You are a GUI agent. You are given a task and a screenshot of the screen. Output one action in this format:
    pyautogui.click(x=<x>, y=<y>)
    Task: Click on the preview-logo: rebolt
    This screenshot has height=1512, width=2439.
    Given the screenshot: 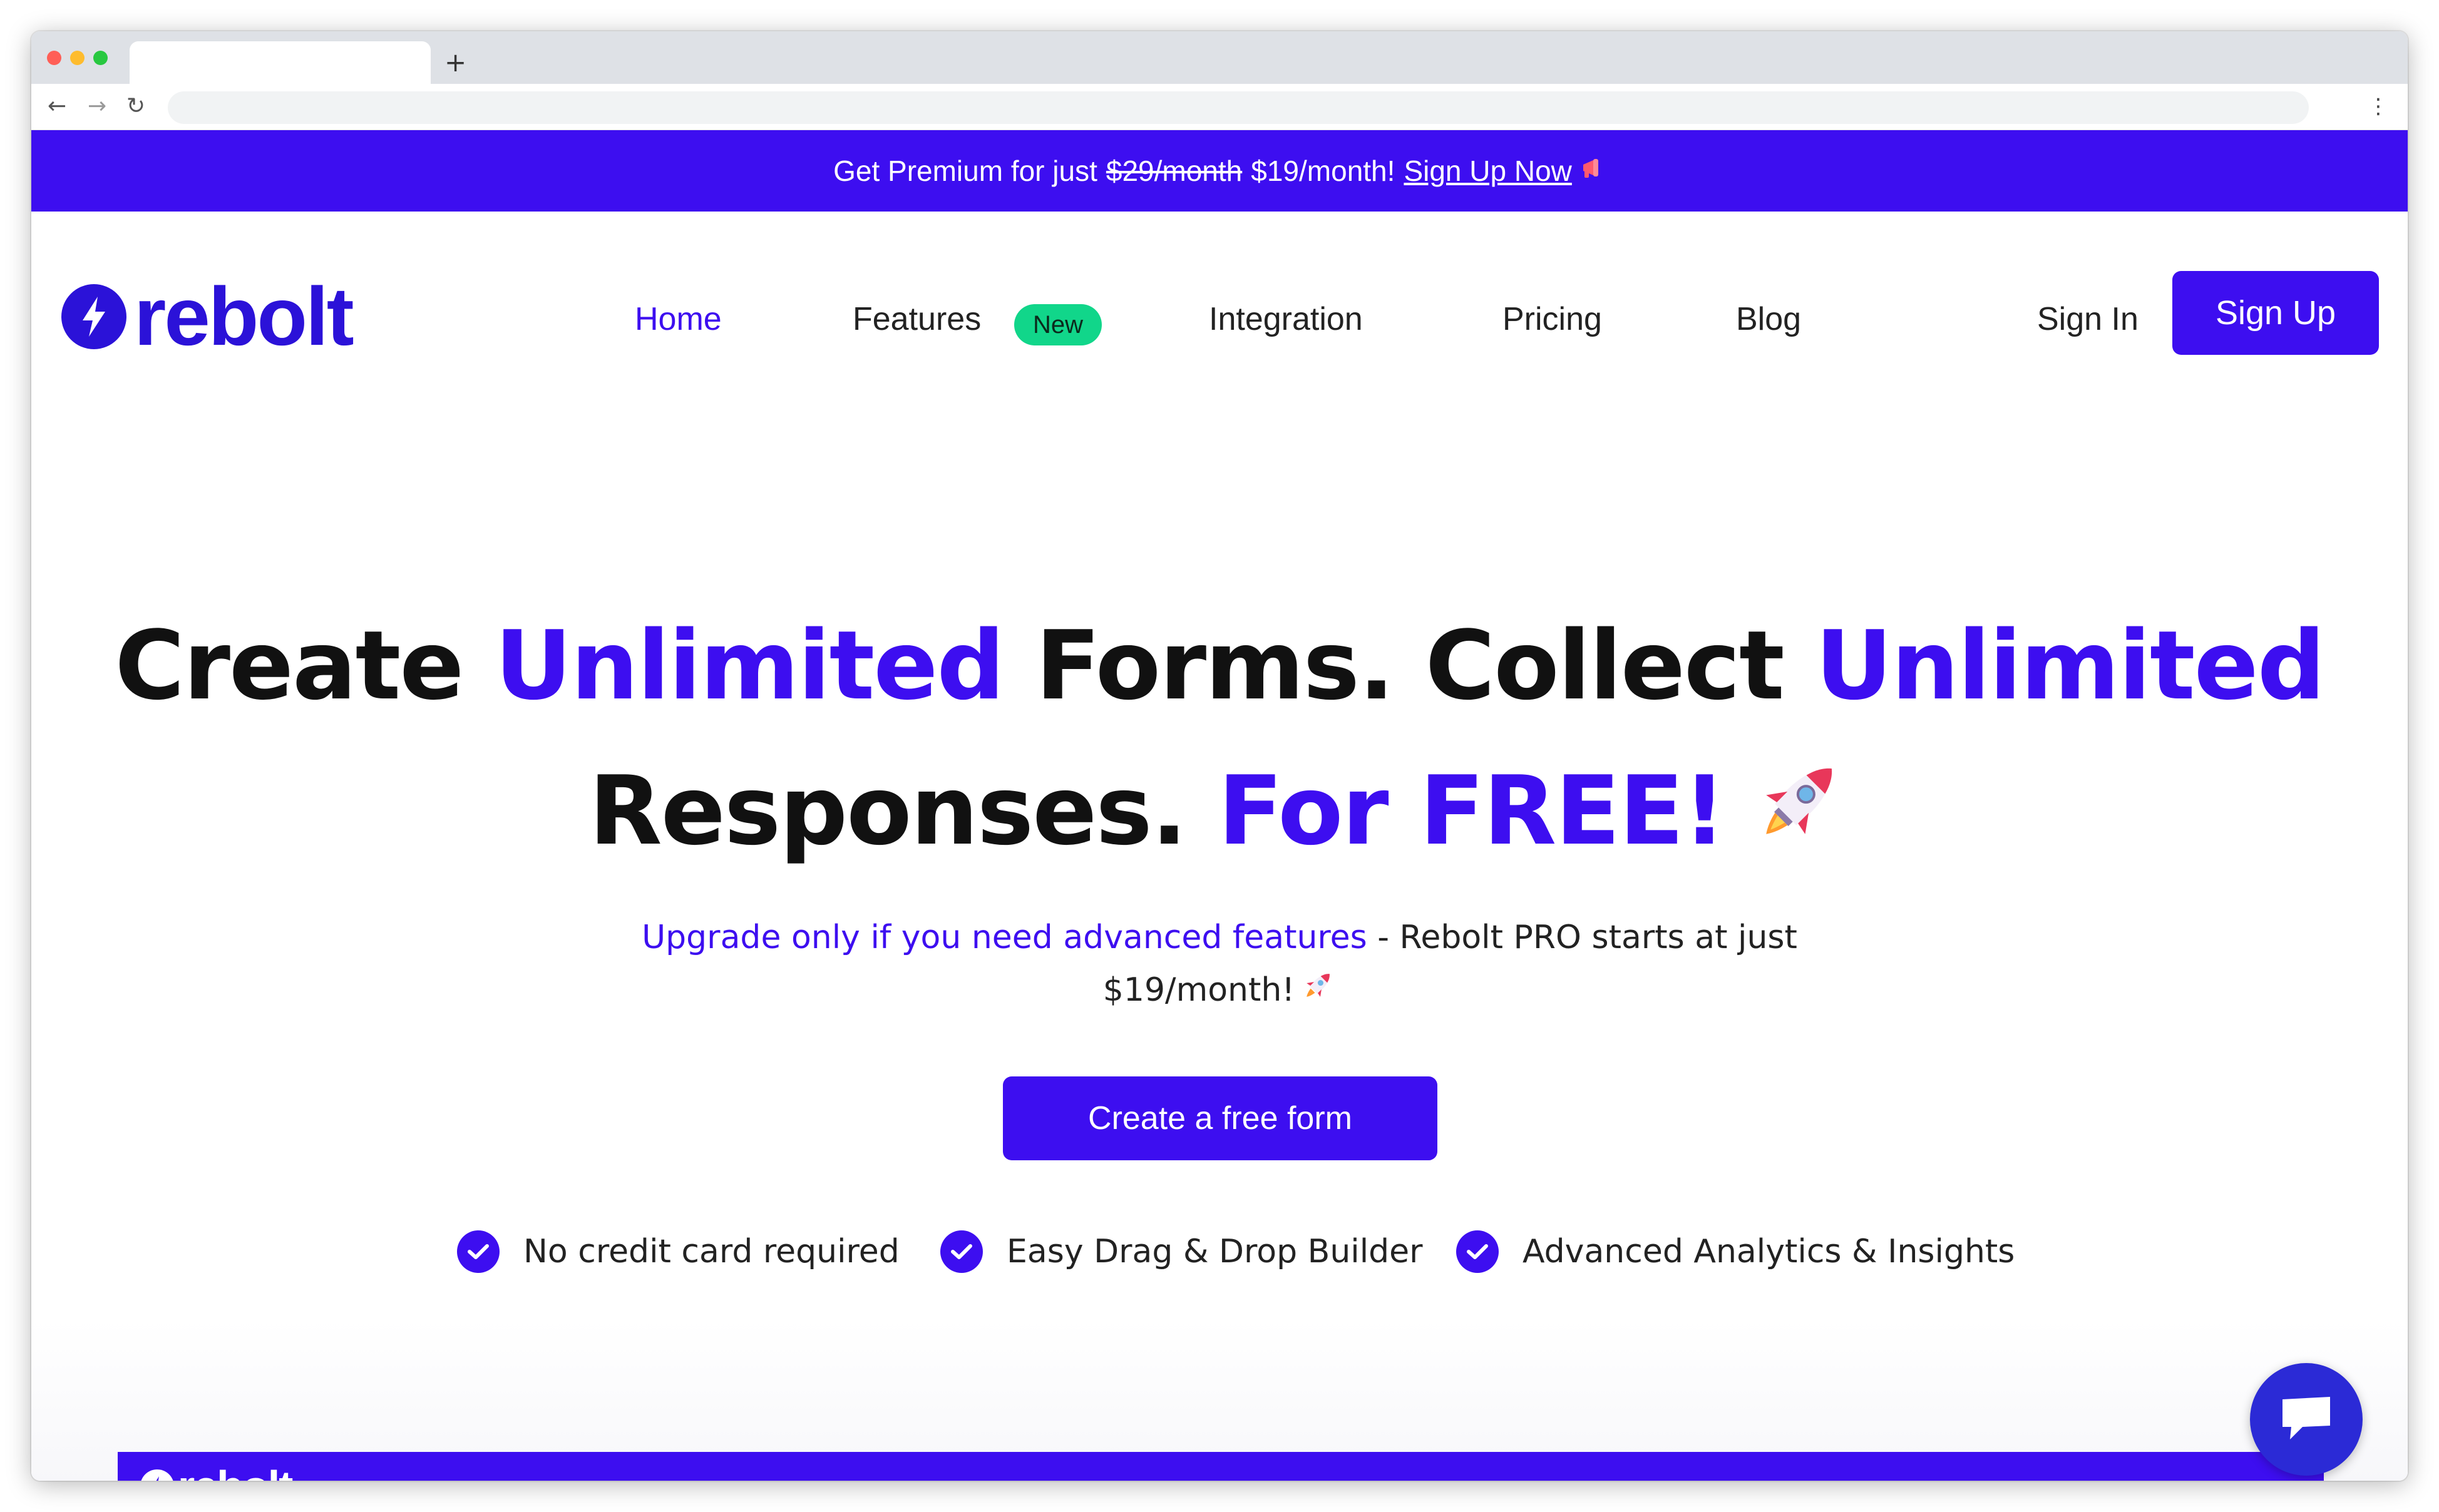 What is the action you would take?
    pyautogui.click(x=216, y=1472)
    